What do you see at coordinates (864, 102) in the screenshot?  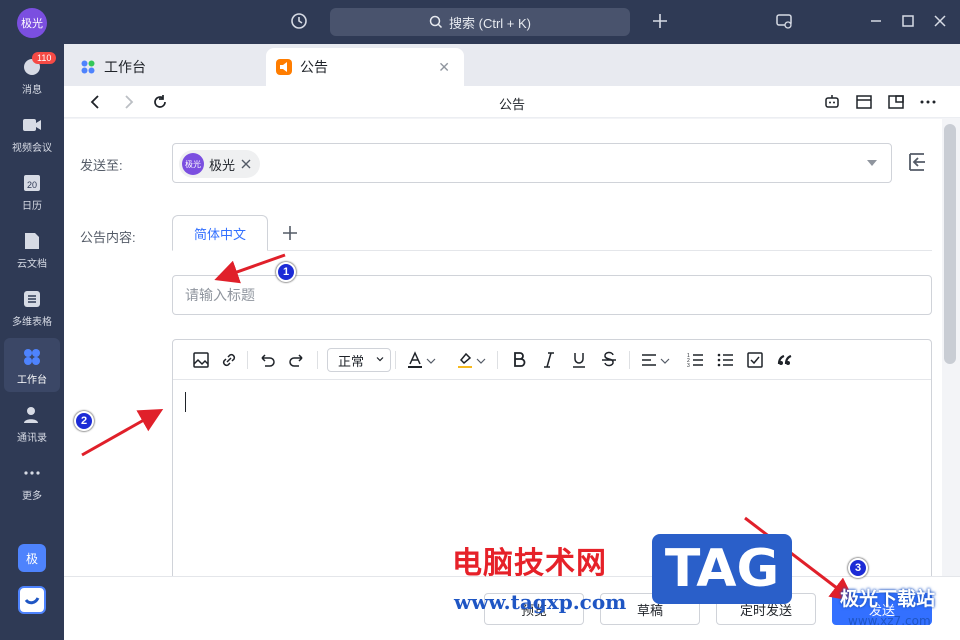 I see `window-icon` at bounding box center [864, 102].